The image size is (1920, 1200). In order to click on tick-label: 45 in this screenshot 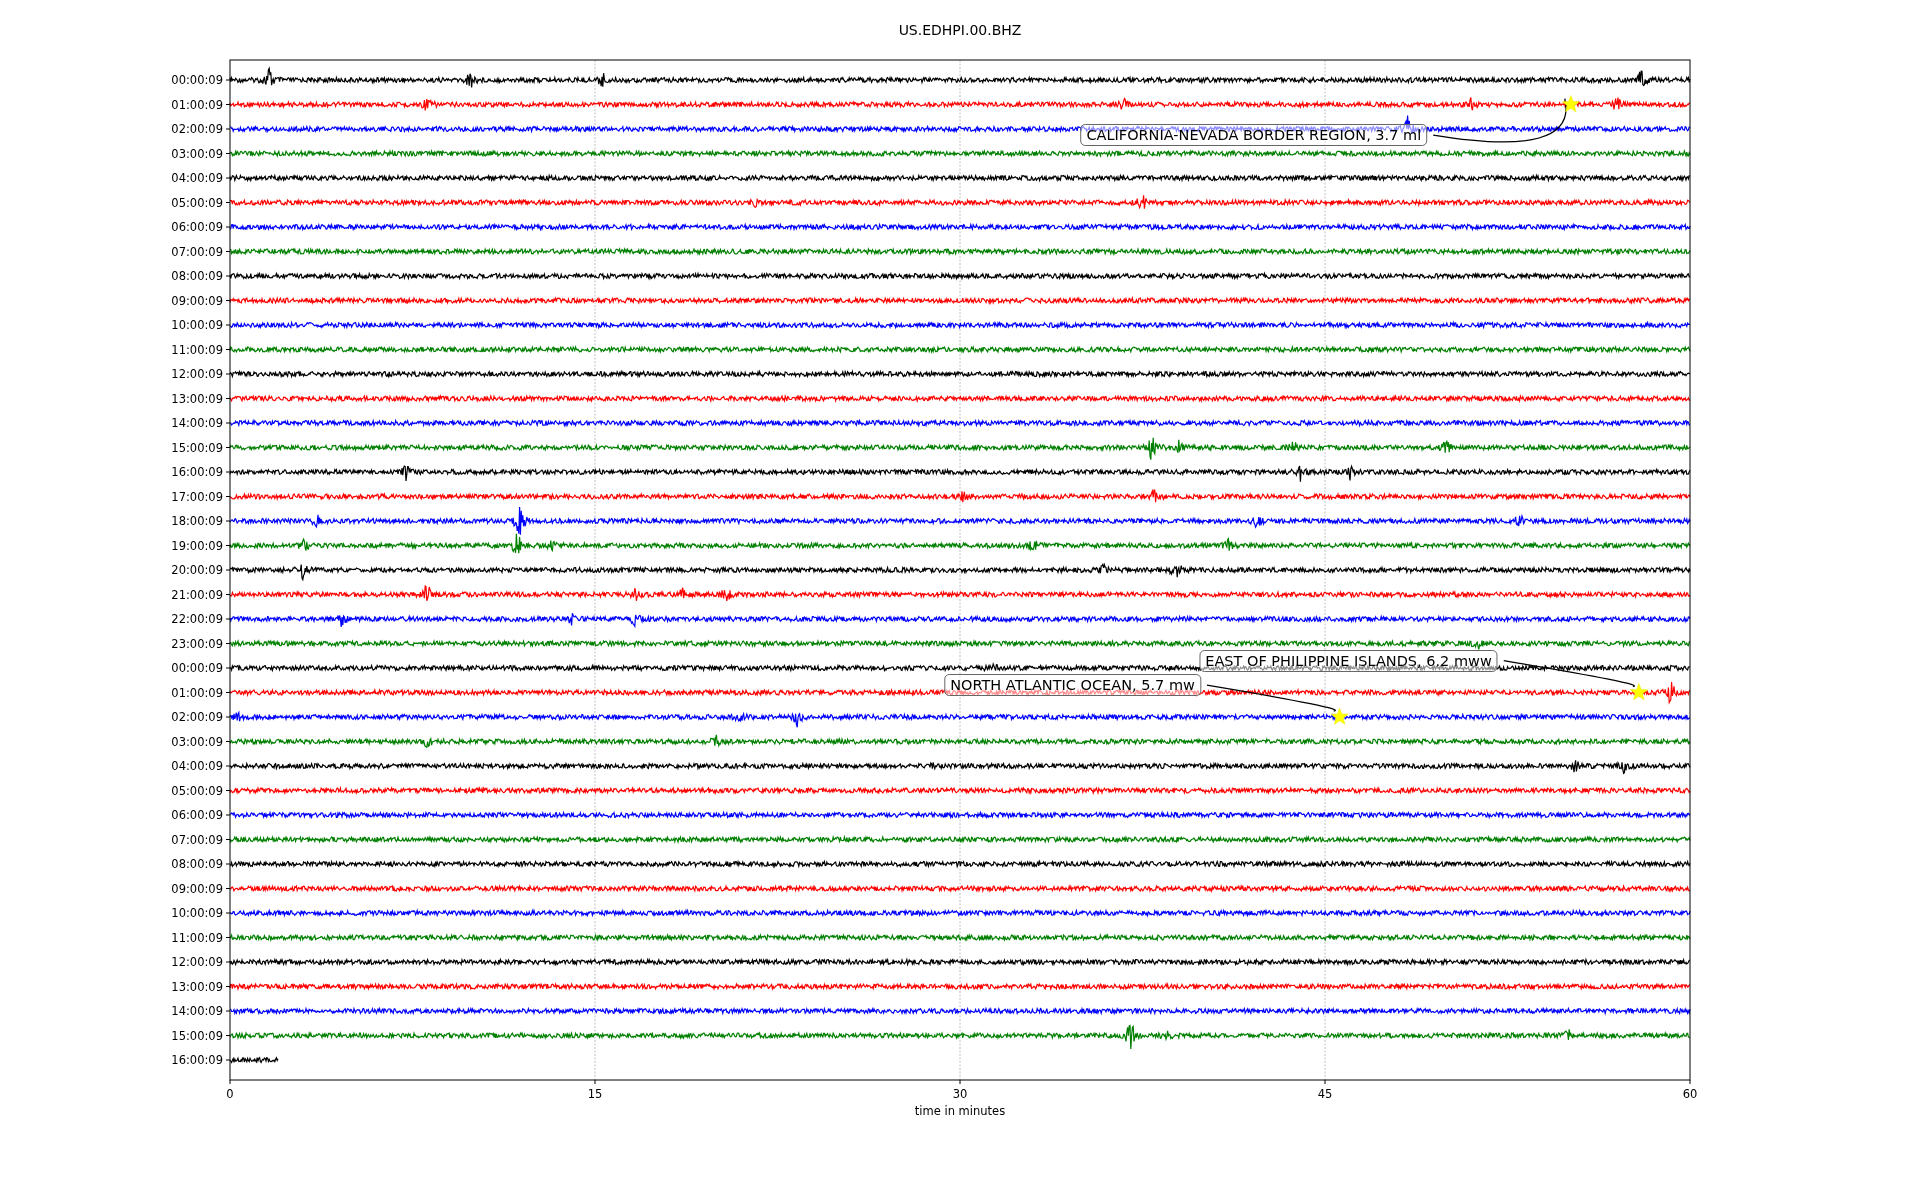, I will do `click(1325, 1094)`.